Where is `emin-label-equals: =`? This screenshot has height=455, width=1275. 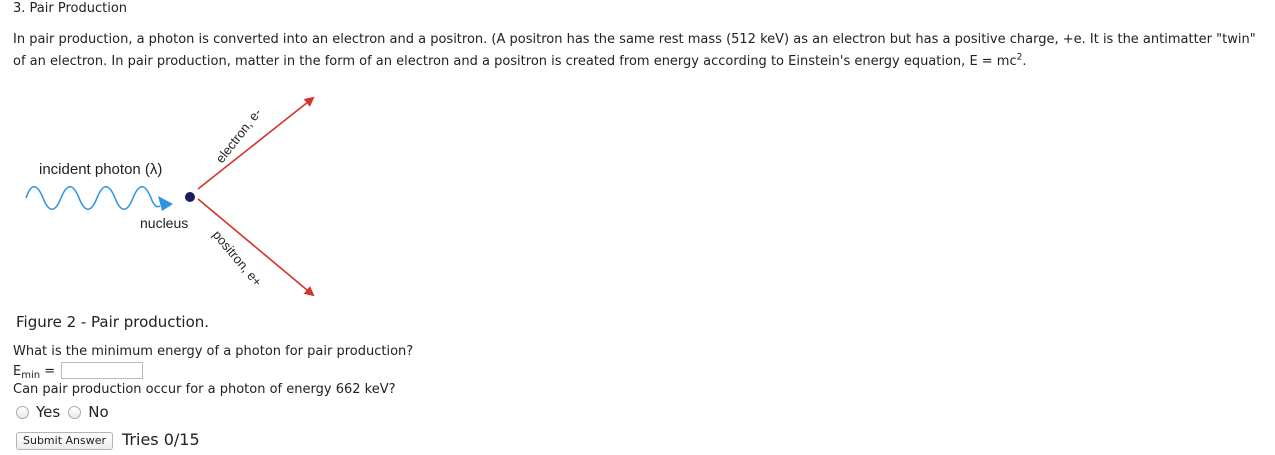 emin-label-equals: = is located at coordinates (48, 371).